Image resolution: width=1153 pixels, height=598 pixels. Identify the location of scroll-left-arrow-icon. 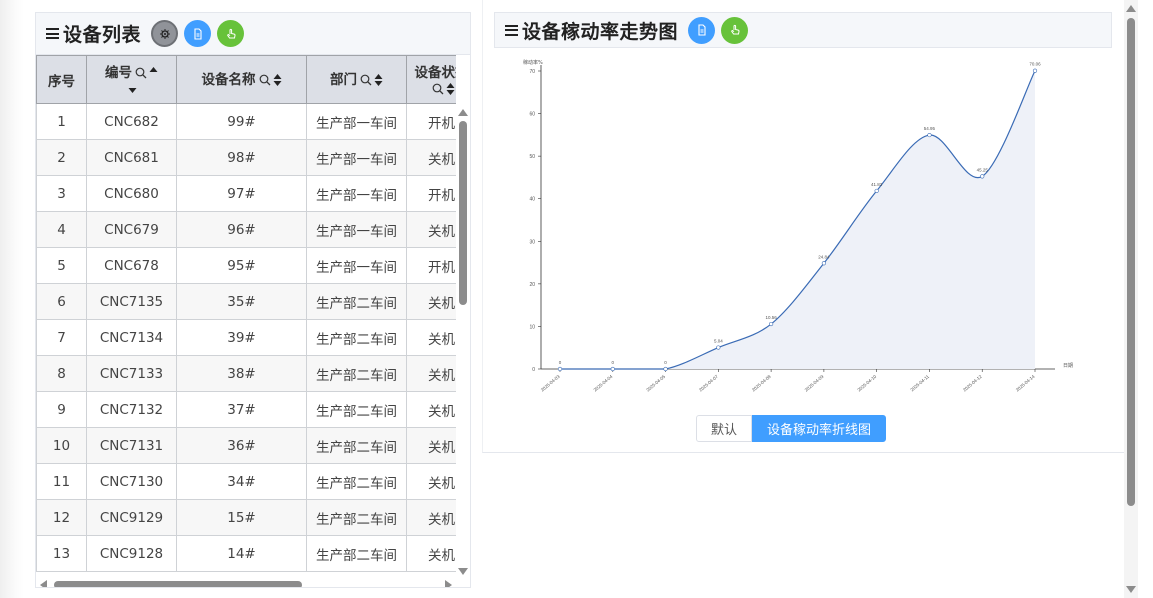
(43, 583).